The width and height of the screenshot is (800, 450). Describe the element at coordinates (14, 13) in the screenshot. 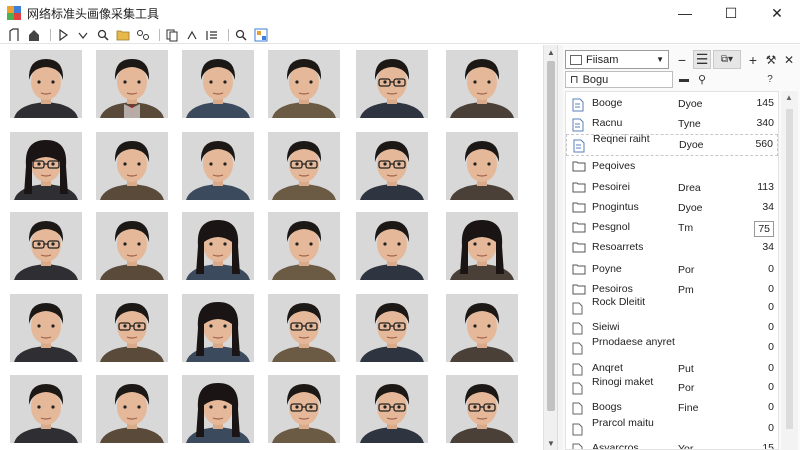

I see `app-logo-icon` at that location.